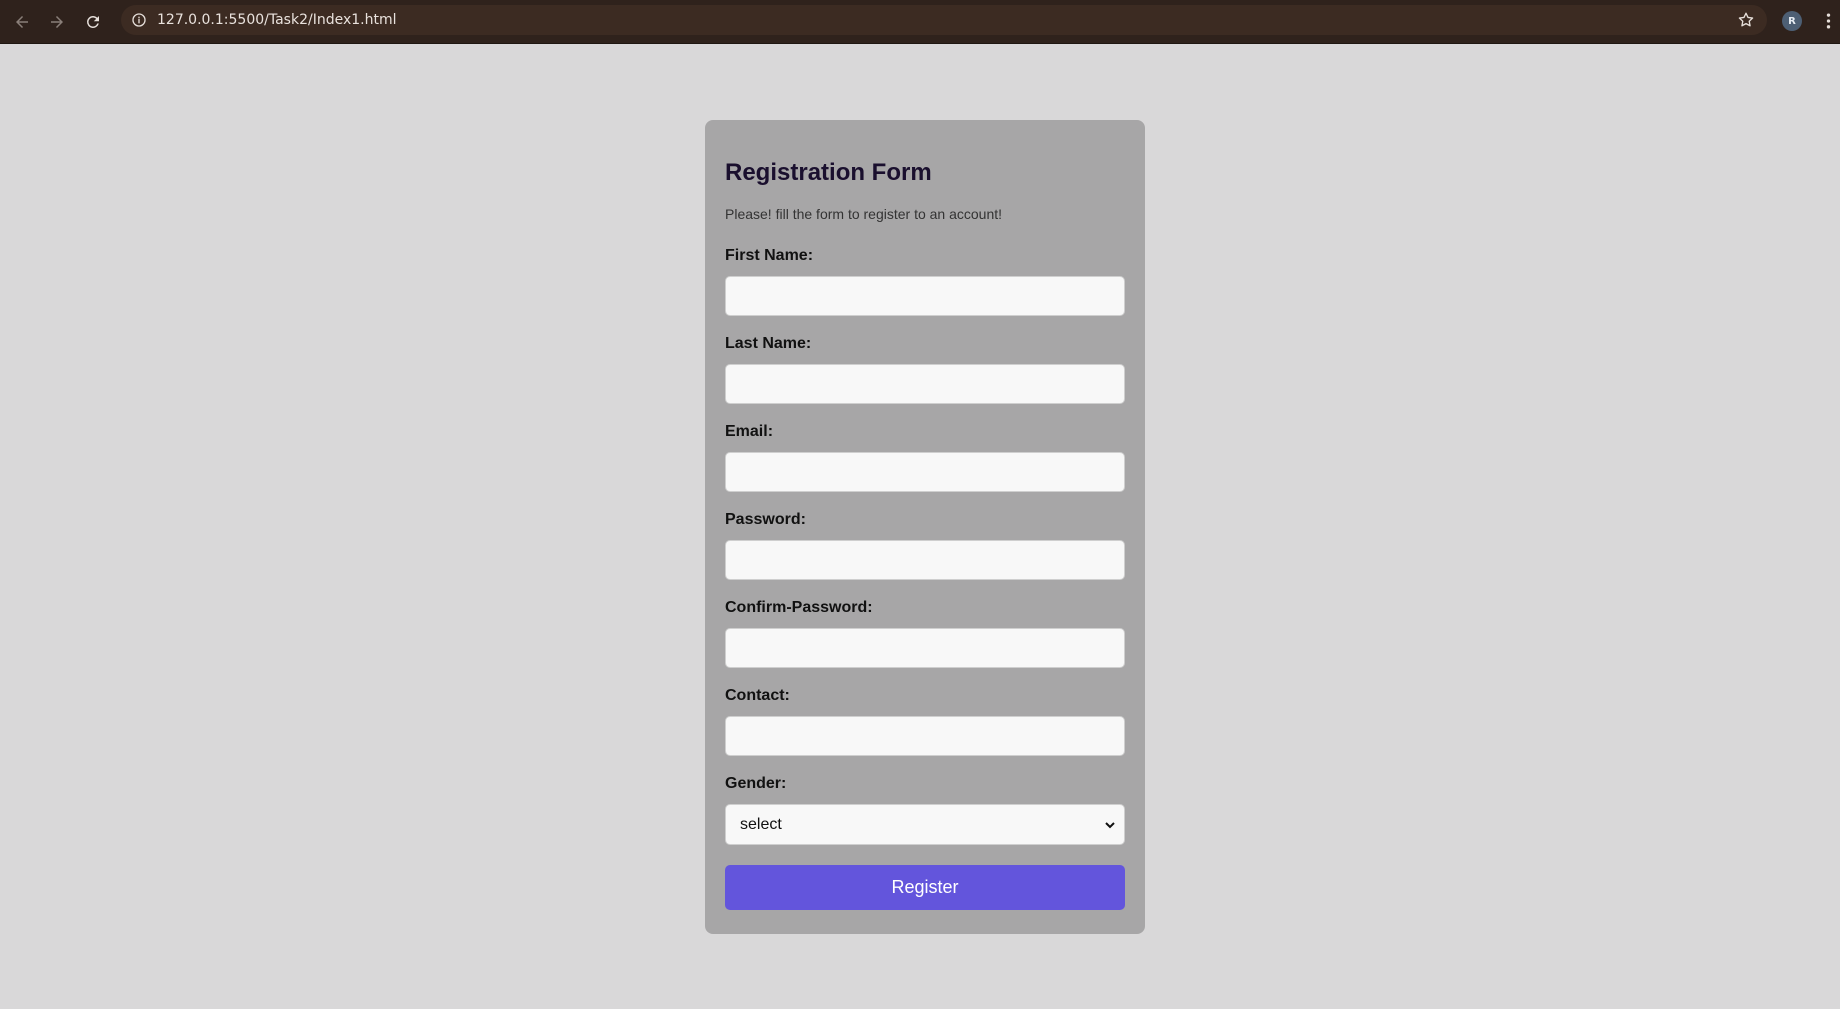 This screenshot has height=1009, width=1840. I want to click on register-button: Register, so click(925, 887).